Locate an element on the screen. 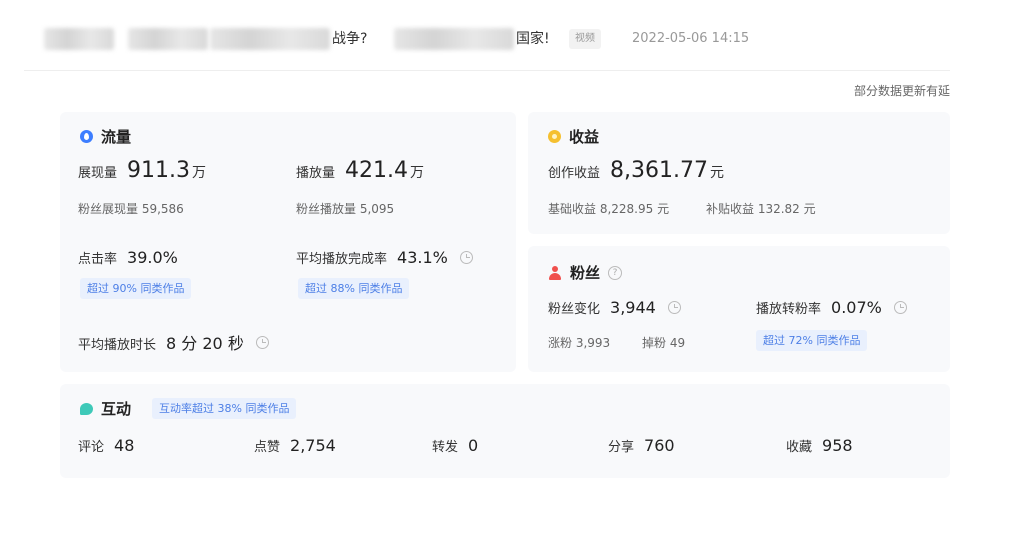 Image resolution: width=1024 pixels, height=534 pixels. completion-metric: 平均播放完成率 43.1% is located at coordinates (384, 257).